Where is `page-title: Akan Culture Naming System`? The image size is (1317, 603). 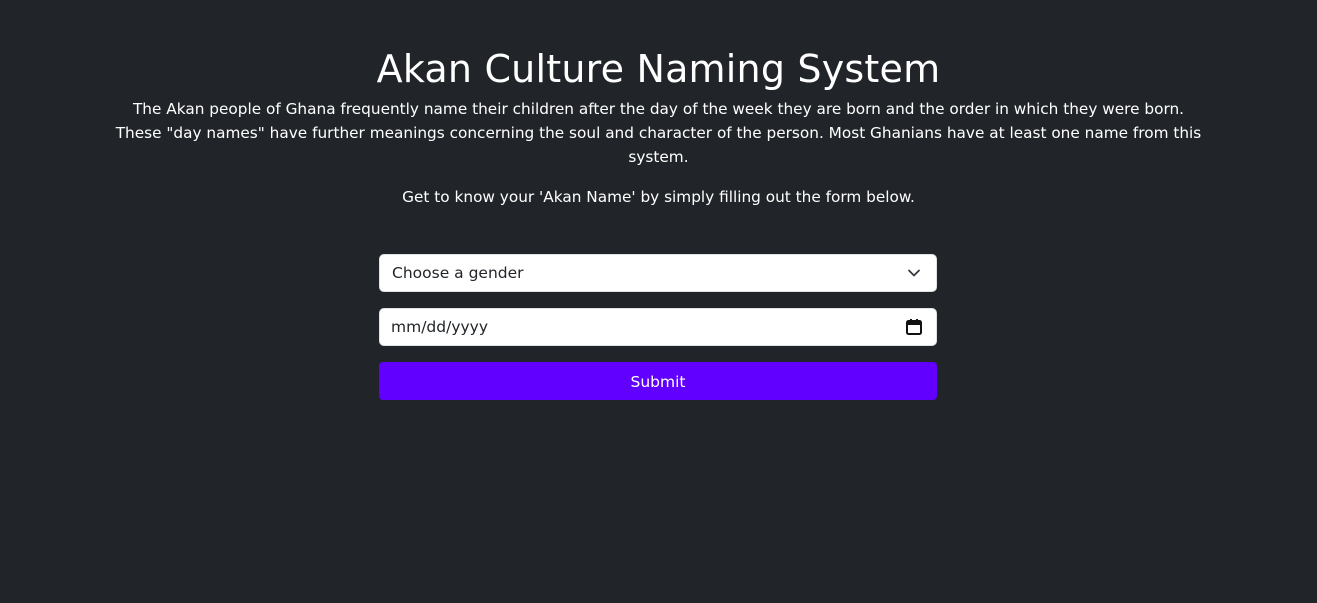
page-title: Akan Culture Naming System is located at coordinates (658, 69).